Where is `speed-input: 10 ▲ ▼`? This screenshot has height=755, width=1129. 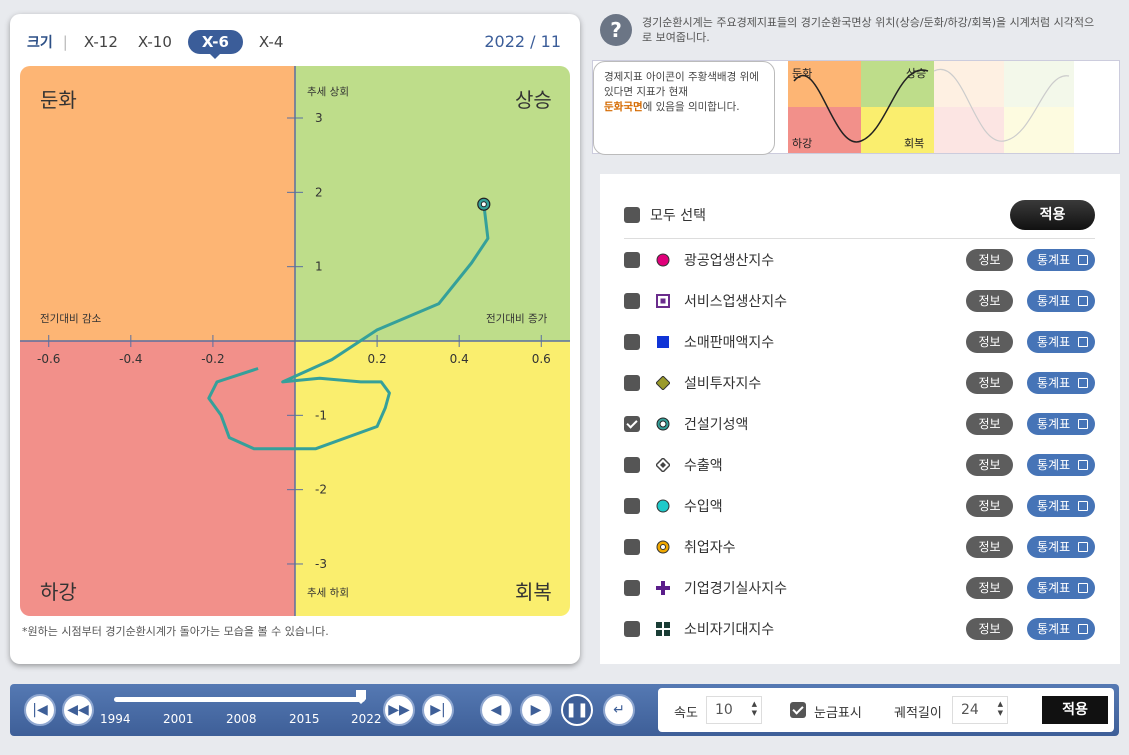
speed-input: 10 ▲ ▼ is located at coordinates (734, 710).